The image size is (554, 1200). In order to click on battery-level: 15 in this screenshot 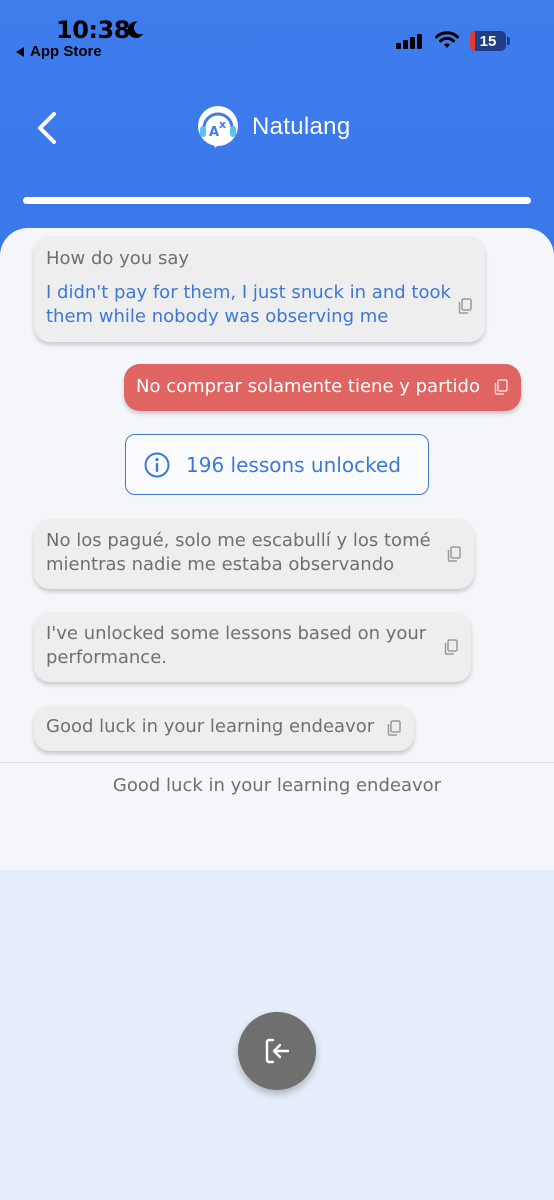, I will do `click(488, 41)`.